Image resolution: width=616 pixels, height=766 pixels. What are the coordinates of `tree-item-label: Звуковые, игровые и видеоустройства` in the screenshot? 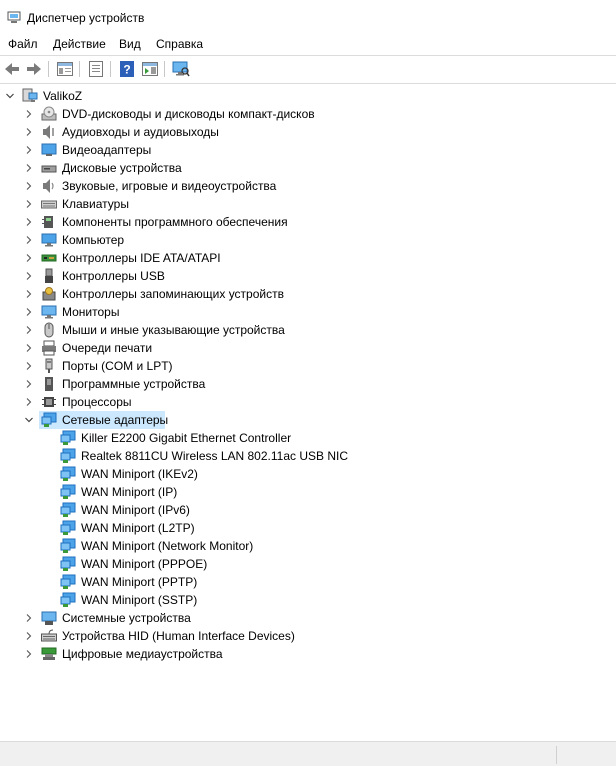 It's located at (169, 186).